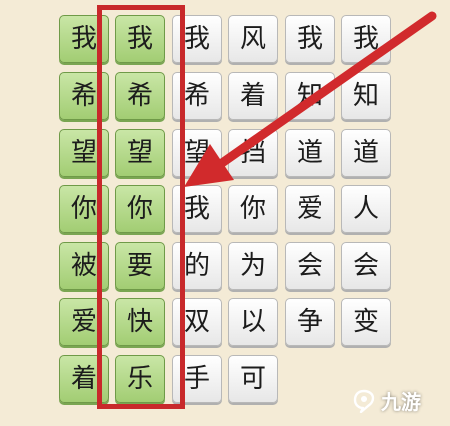  Describe the element at coordinates (197, 266) in the screenshot. I see `char-tile-r5-c3: 的` at that location.